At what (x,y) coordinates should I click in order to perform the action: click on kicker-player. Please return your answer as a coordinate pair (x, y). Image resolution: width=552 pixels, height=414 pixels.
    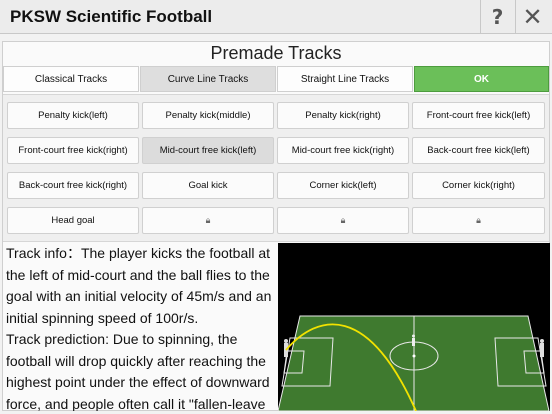
    Looking at the image, I should click on (413, 340).